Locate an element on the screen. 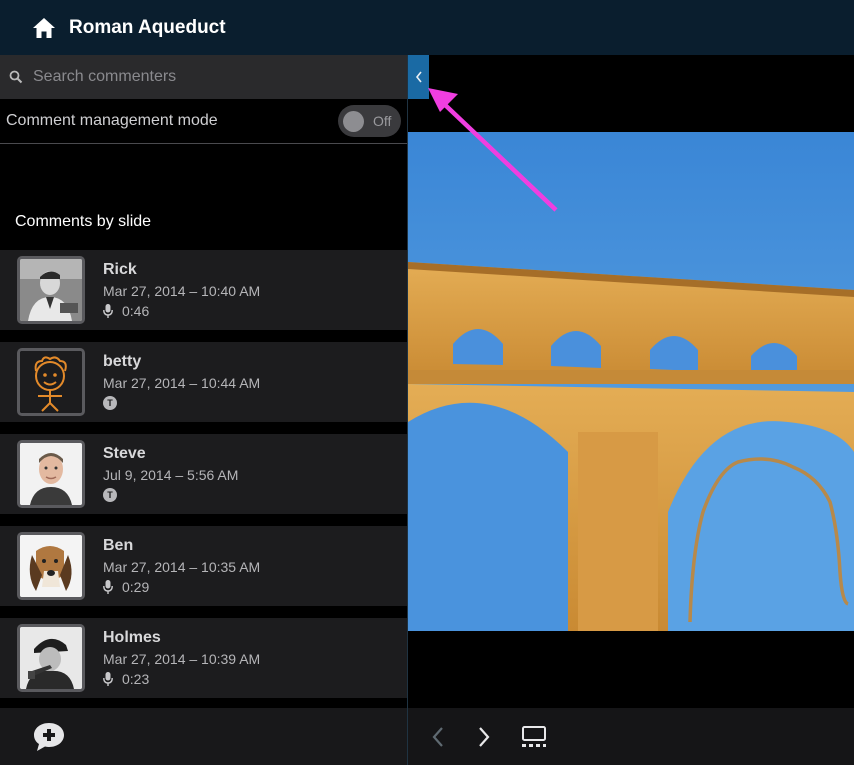  comment-meta: betty Mar 27, 2014 – 10:44 AM T is located at coordinates (181, 382).